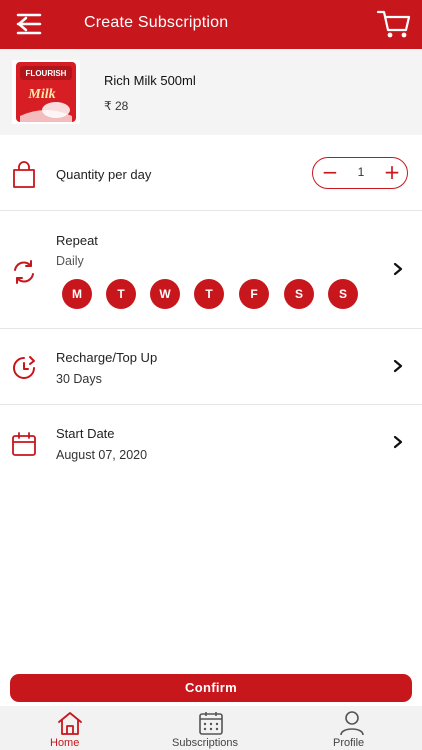  What do you see at coordinates (65, 743) in the screenshot?
I see `nav-home-label: Home` at bounding box center [65, 743].